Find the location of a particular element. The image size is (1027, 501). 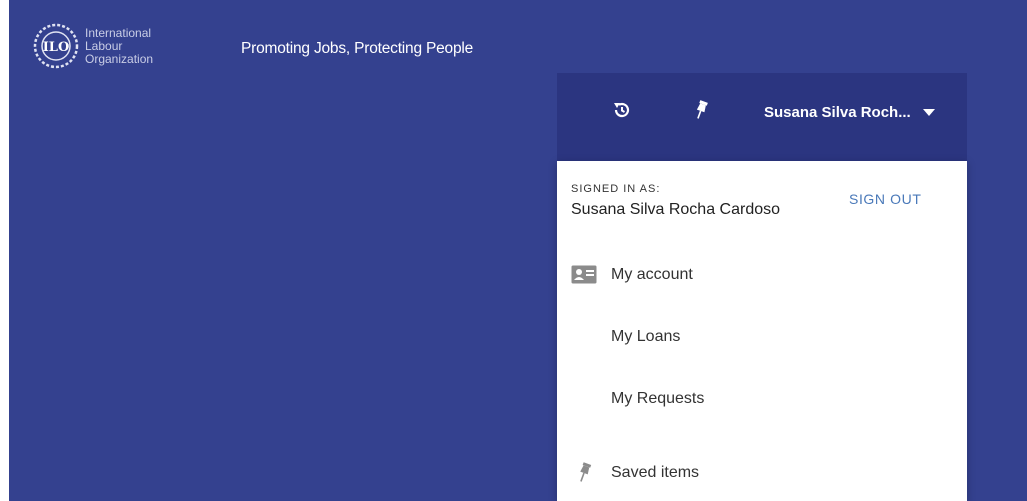

caret-down-icon is located at coordinates (928, 112).